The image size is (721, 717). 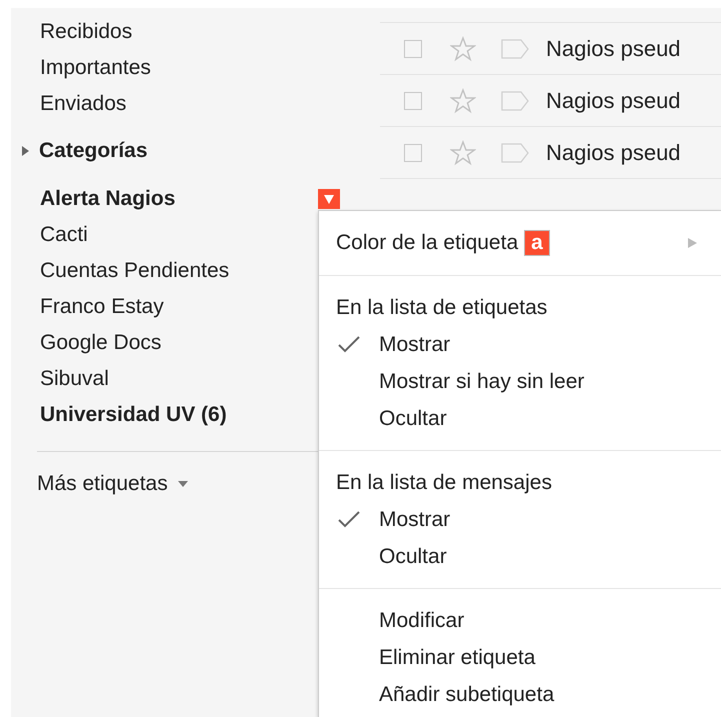 I want to click on menu-item: Añadir subetiqueta, so click(x=466, y=694).